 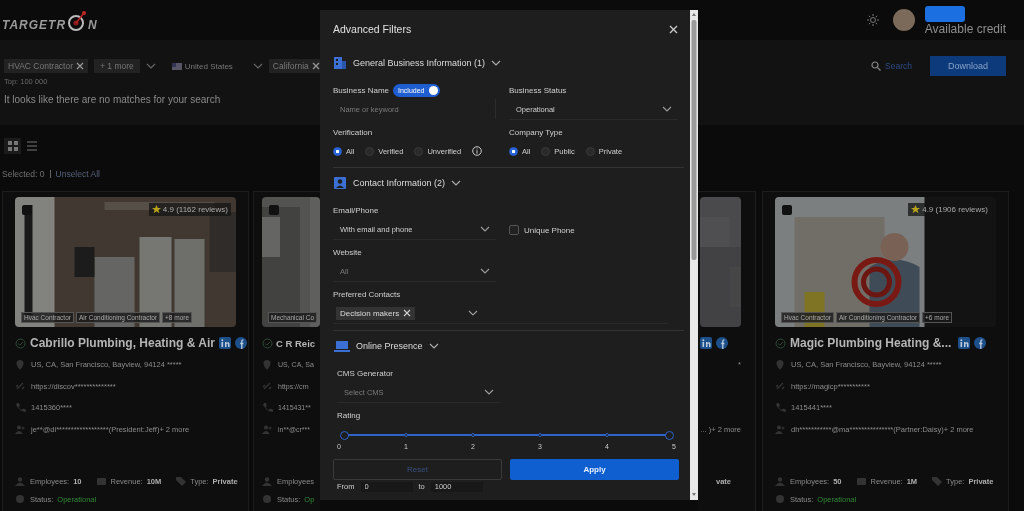 What do you see at coordinates (361, 90) in the screenshot?
I see `field-label: Business Name` at bounding box center [361, 90].